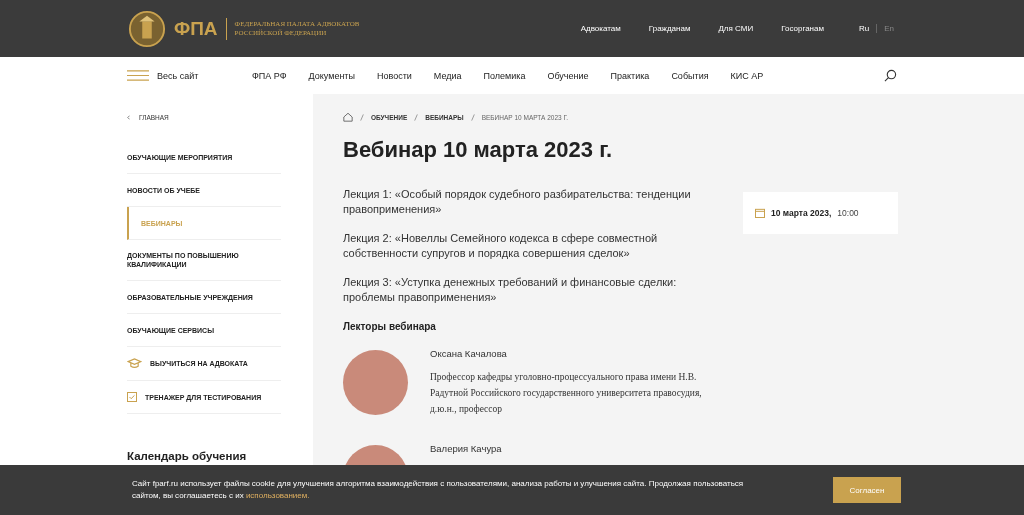 Image resolution: width=1024 pixels, height=515 pixels. I want to click on nav-link: Новости, so click(394, 75).